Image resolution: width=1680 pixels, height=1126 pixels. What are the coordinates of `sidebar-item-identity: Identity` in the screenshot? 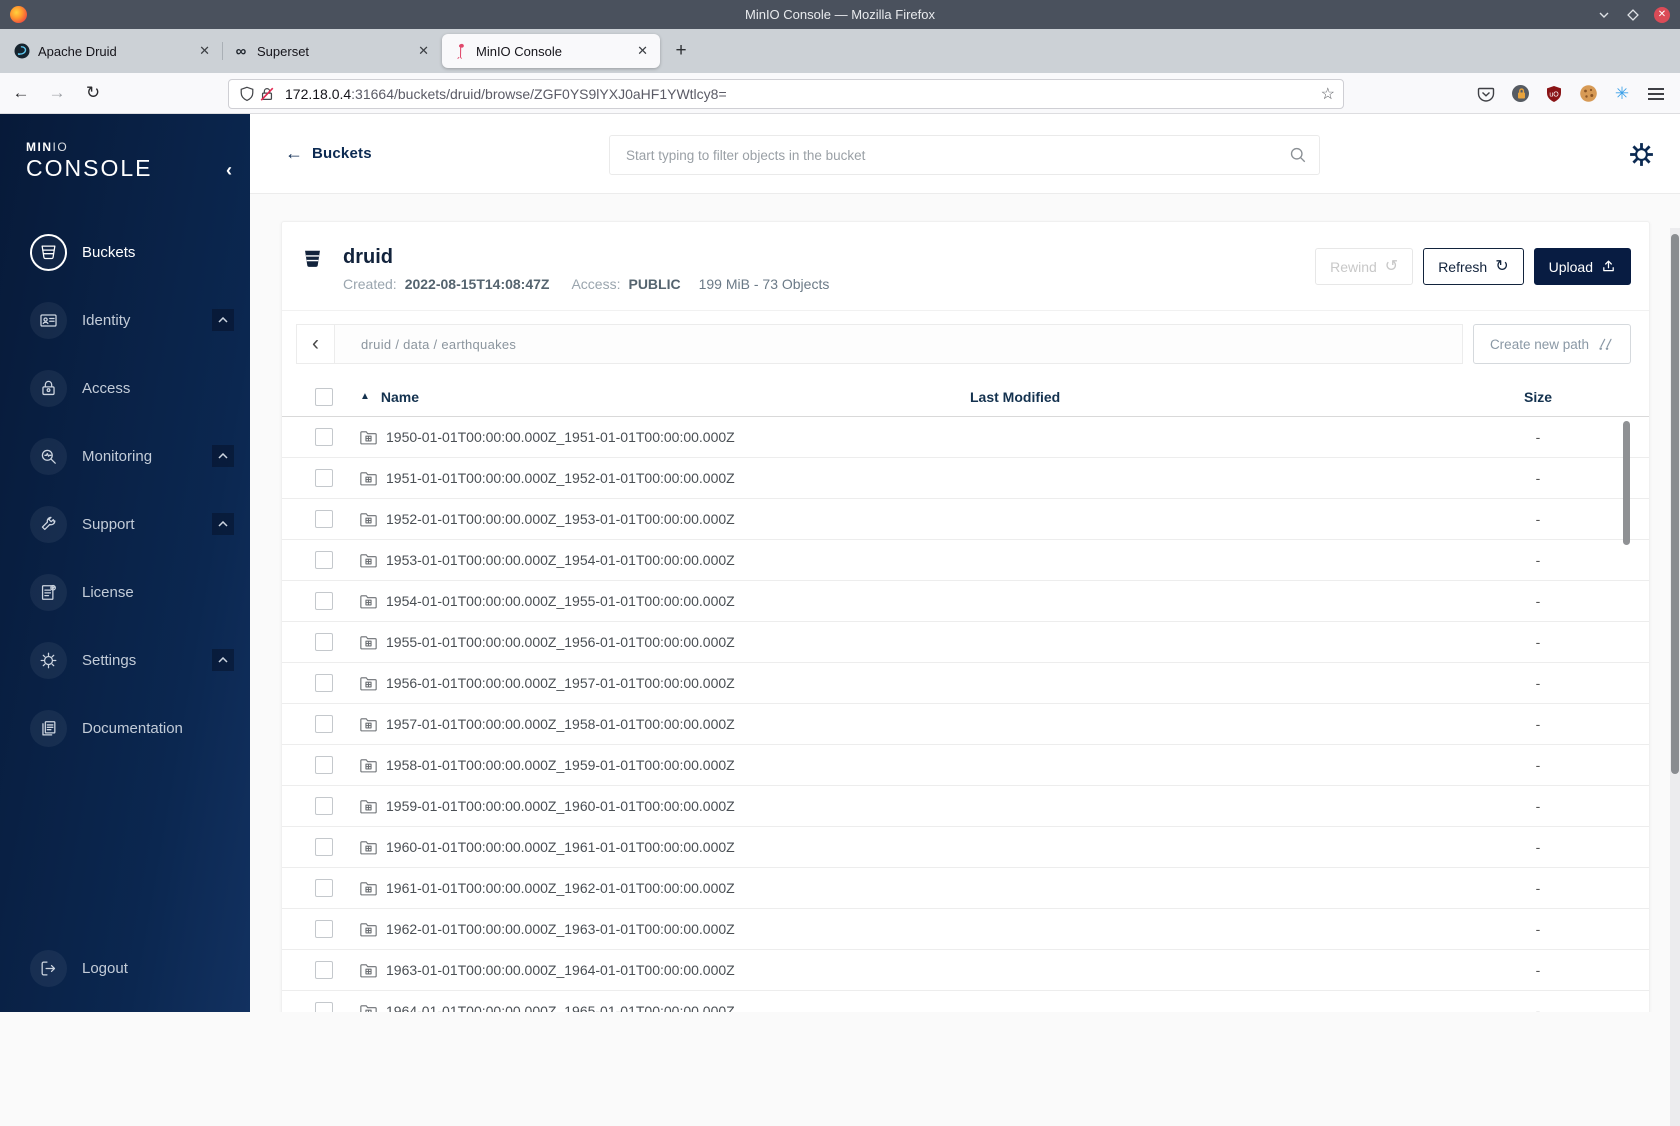 It's located at (125, 320).